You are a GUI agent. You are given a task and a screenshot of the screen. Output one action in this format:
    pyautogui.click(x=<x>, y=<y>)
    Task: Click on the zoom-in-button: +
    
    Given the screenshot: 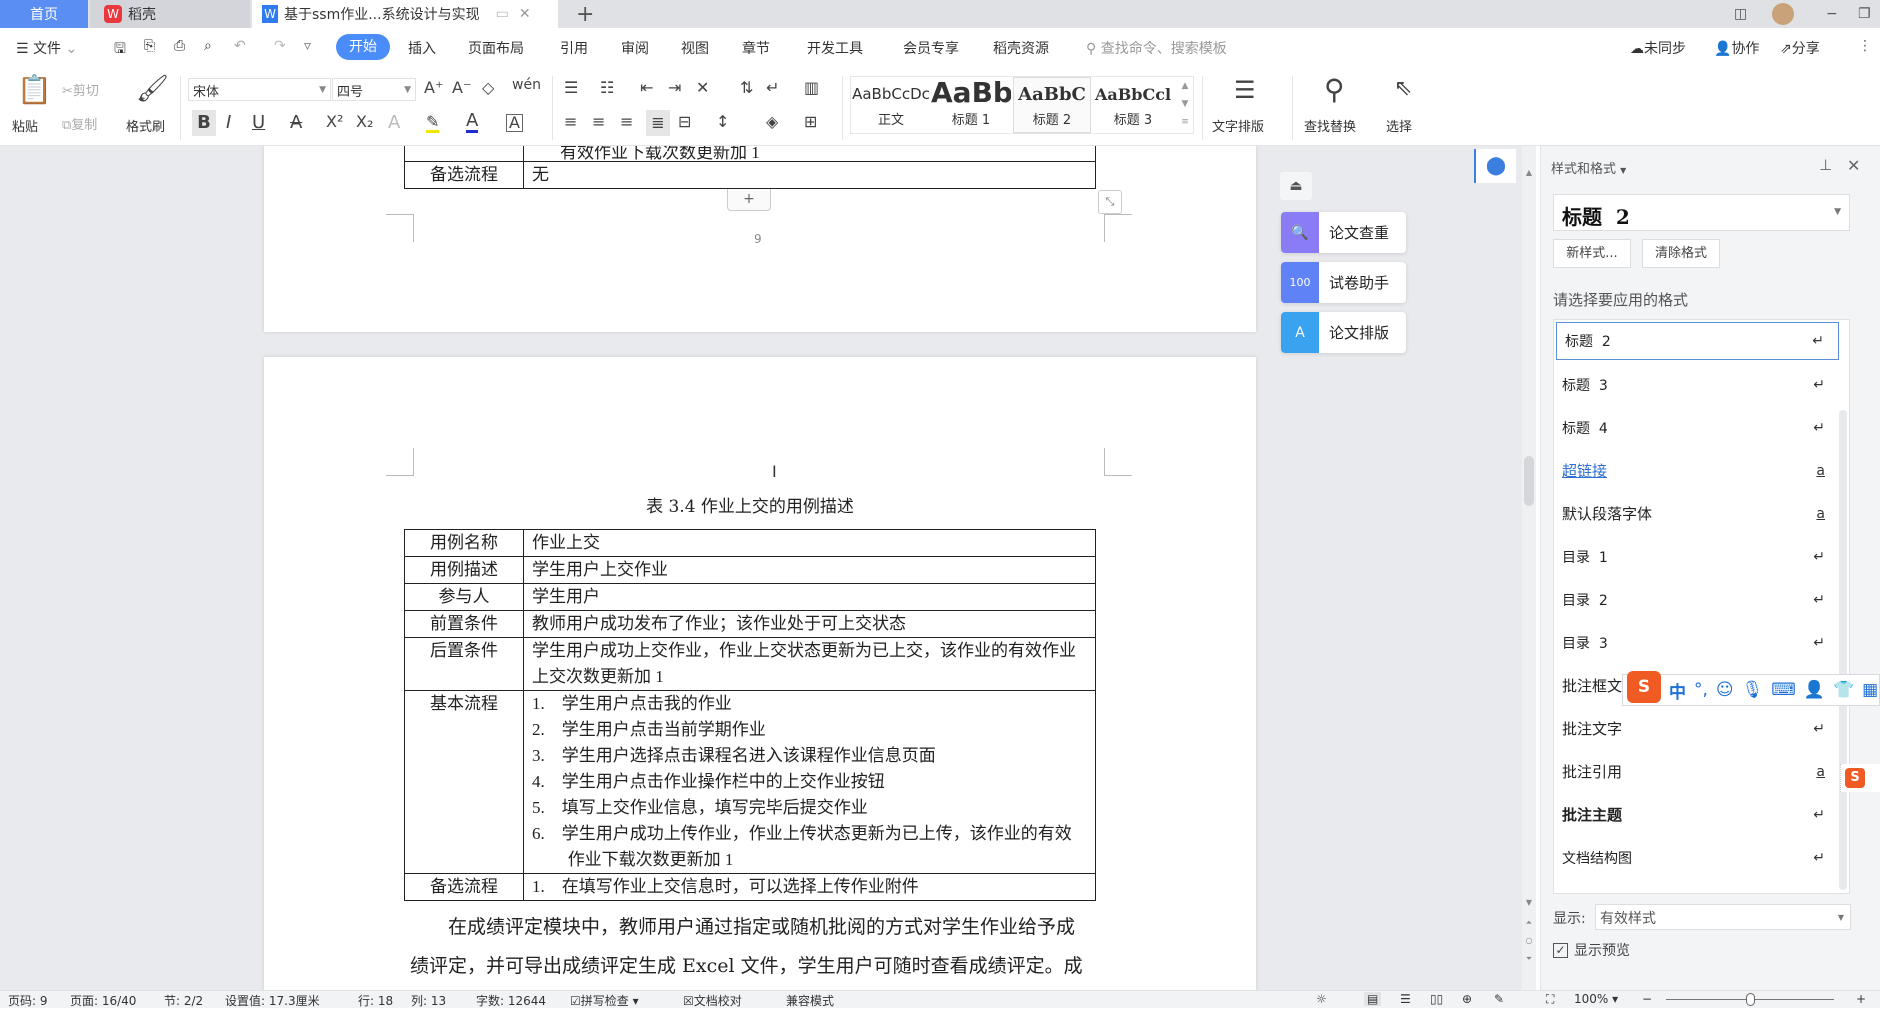 What is the action you would take?
    pyautogui.click(x=1861, y=999)
    